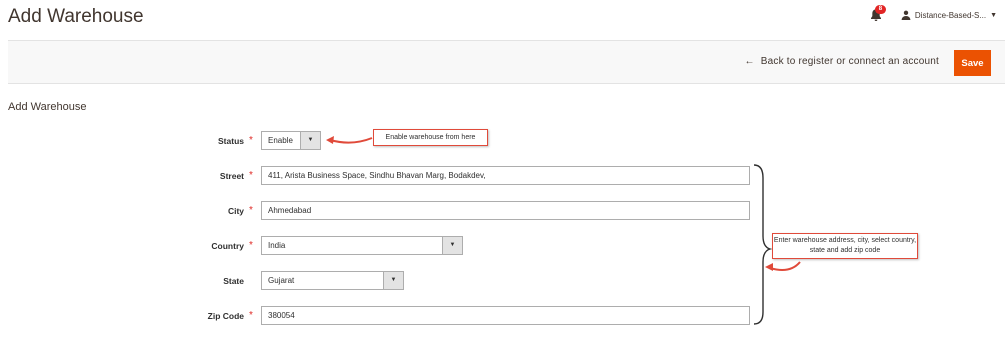 The height and width of the screenshot is (337, 1005). Describe the element at coordinates (330, 140) in the screenshot. I see `status-annotation-arrowhead` at that location.